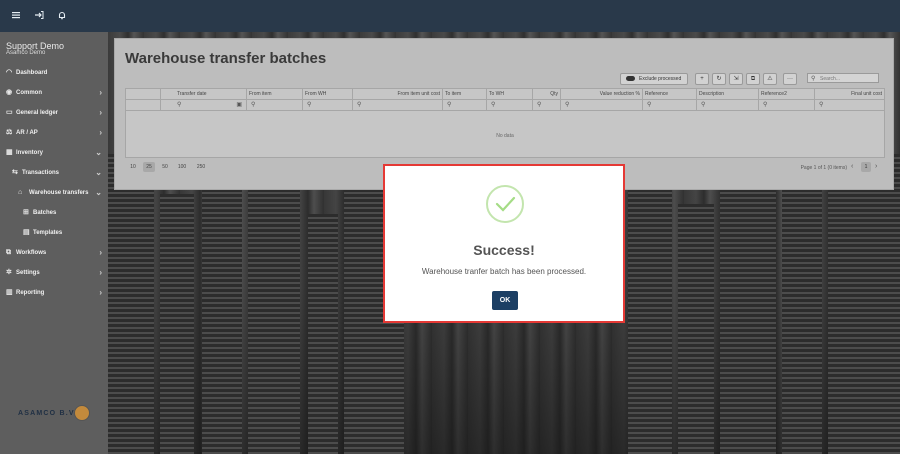 The height and width of the screenshot is (454, 900). I want to click on page-info: Page 1 of 1 (0 items), so click(823, 168).